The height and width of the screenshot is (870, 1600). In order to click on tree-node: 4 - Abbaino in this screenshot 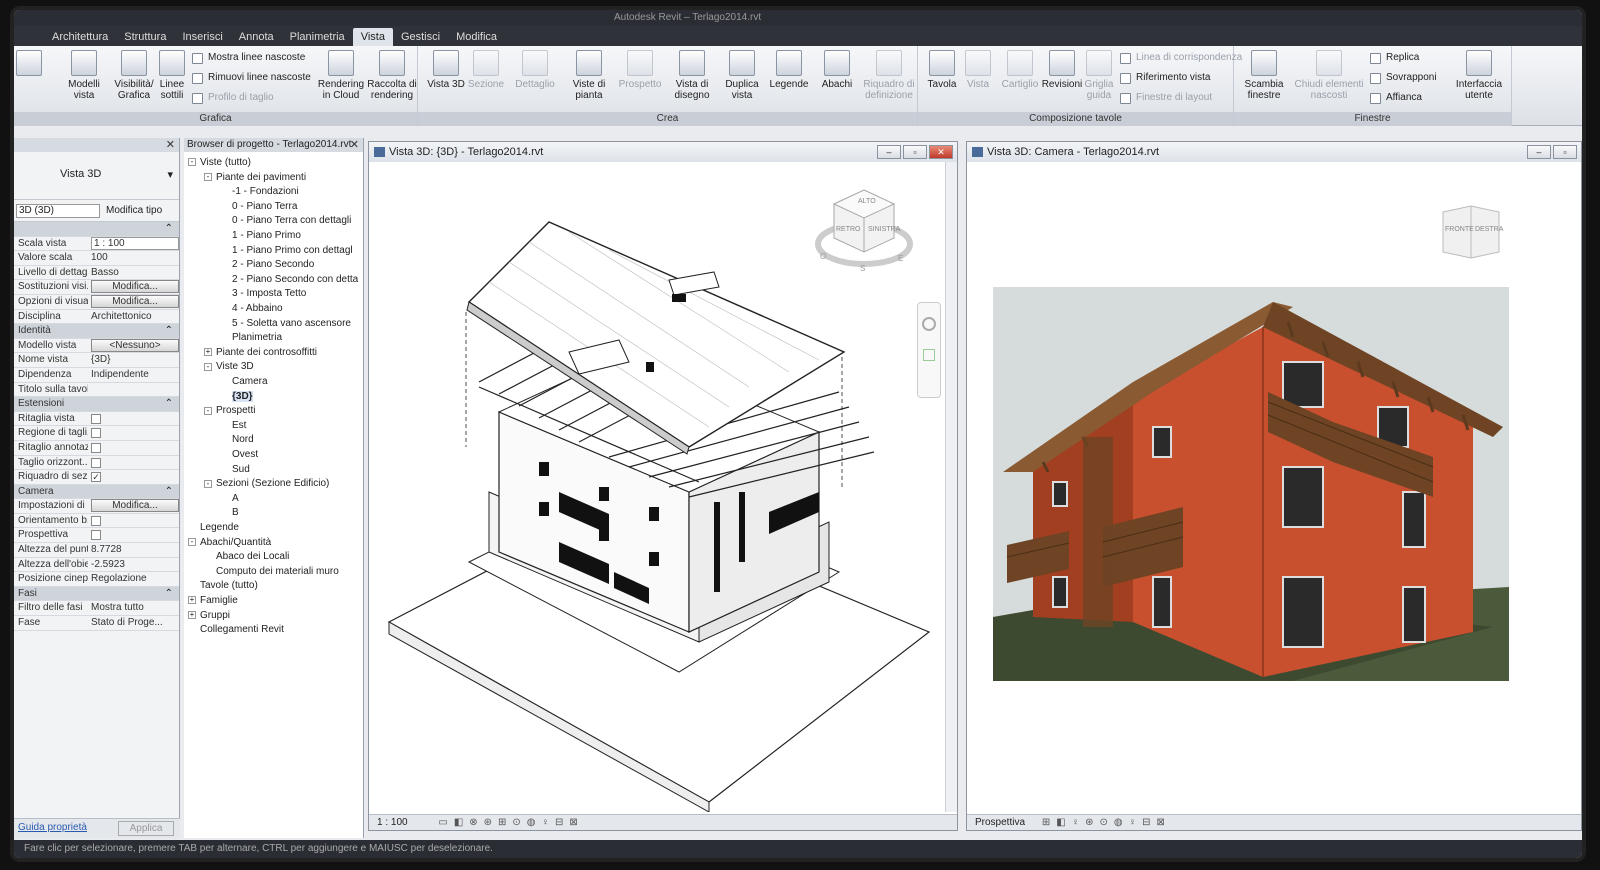, I will do `click(251, 309)`.